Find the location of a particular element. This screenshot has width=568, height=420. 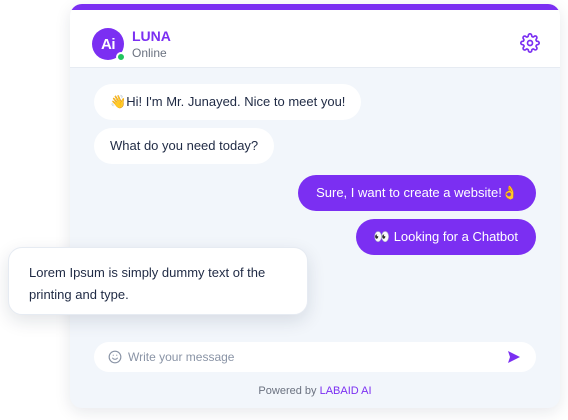

bot-status: Online is located at coordinates (149, 53).